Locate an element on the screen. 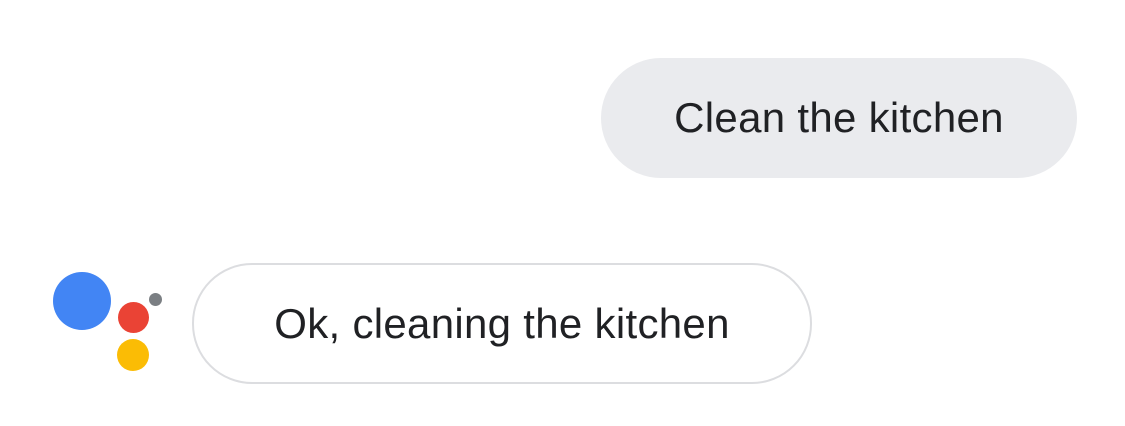 Image resolution: width=1125 pixels, height=426 pixels. google-assistant-icon is located at coordinates (110, 323).